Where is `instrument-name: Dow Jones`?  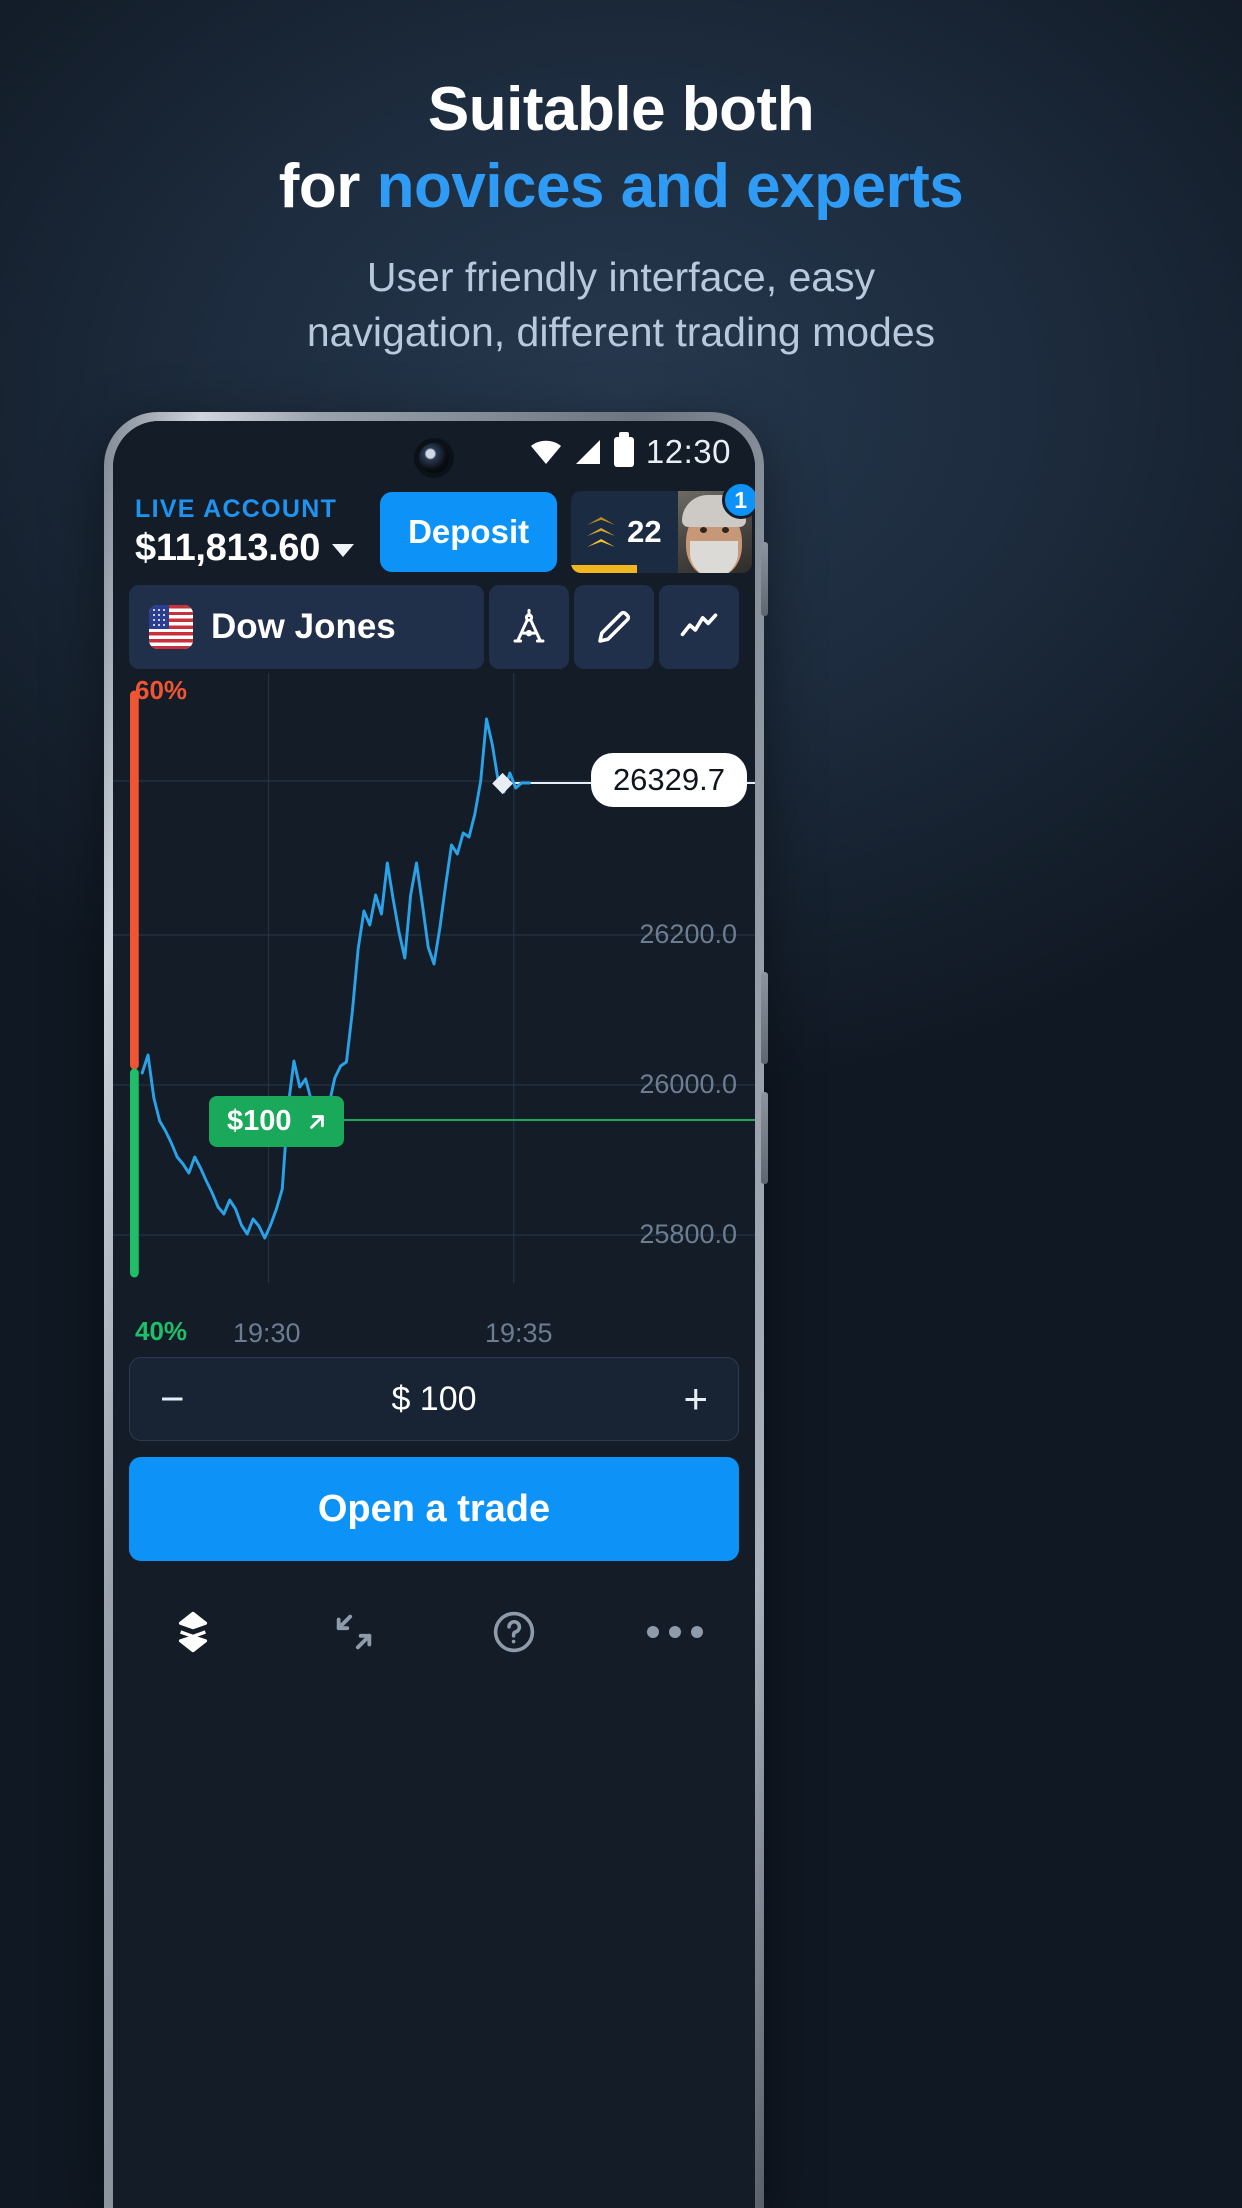
instrument-name: Dow Jones is located at coordinates (303, 626).